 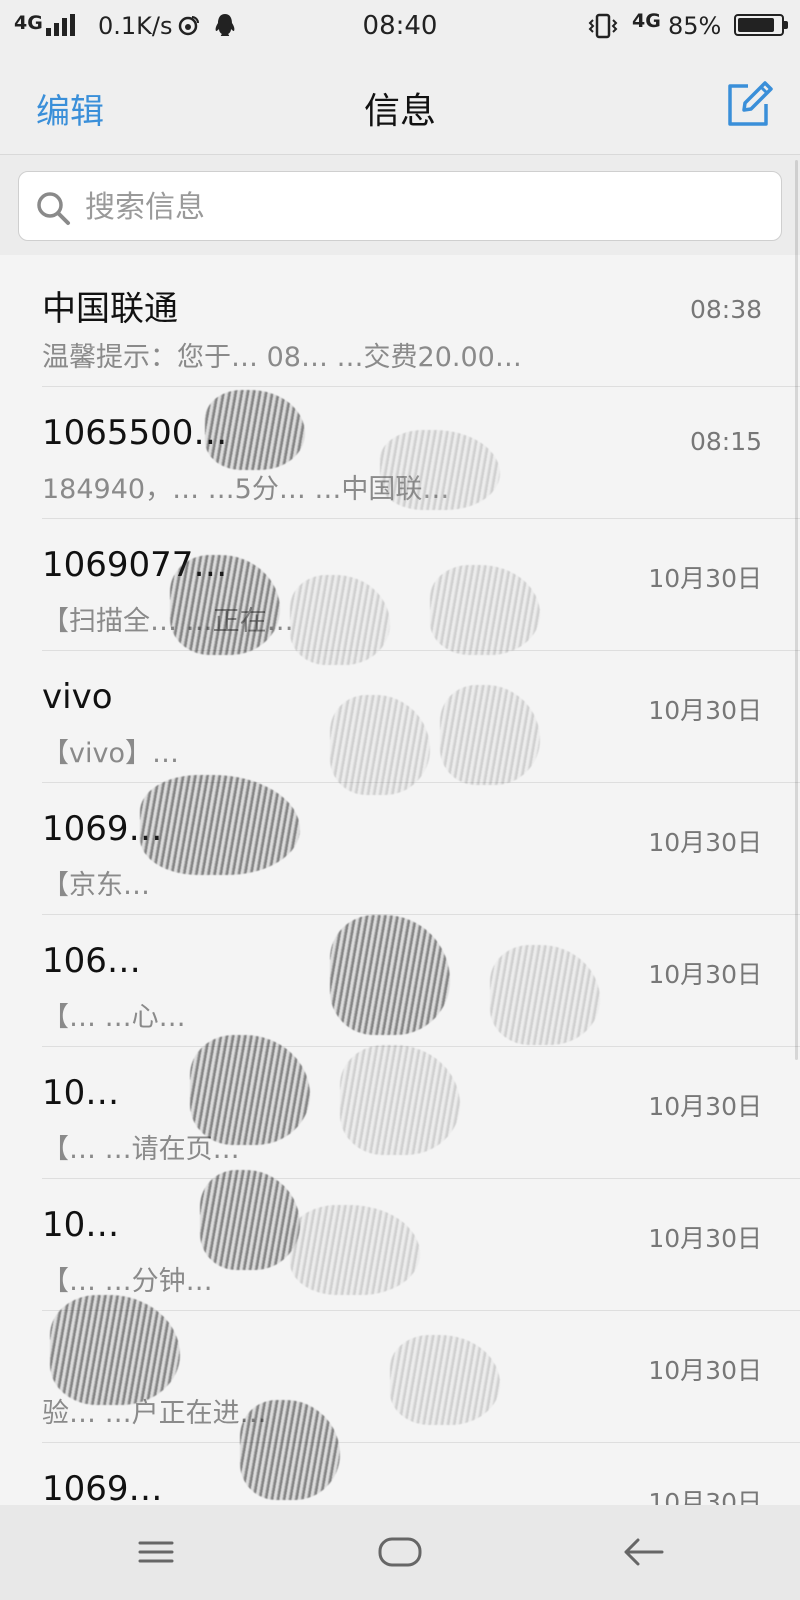 I want to click on message-sender: vivo, so click(x=77, y=697).